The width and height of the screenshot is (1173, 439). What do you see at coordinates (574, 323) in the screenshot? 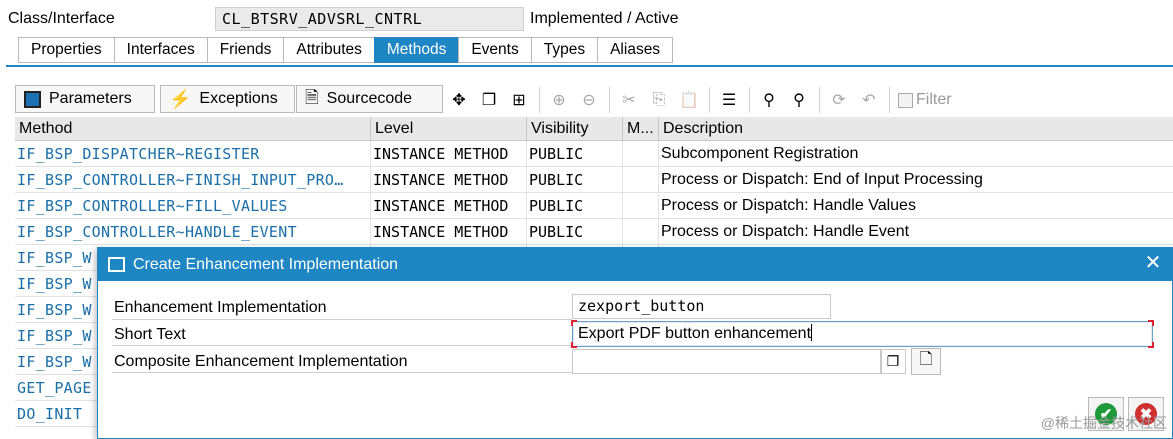
I see `focus-corner-tl` at bounding box center [574, 323].